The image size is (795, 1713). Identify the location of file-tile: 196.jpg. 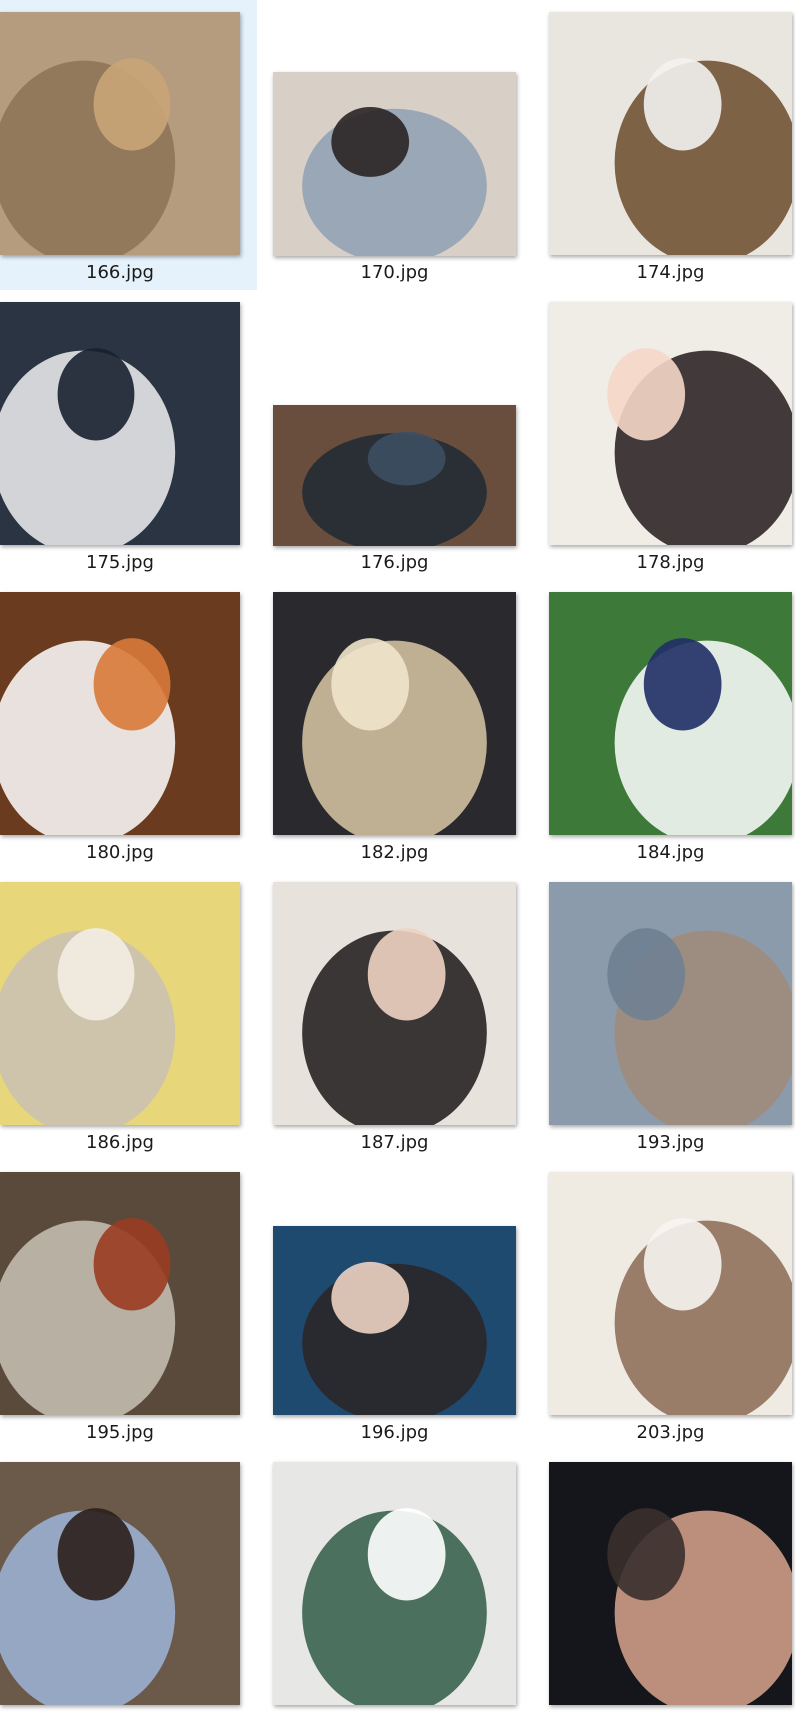
(394, 1305).